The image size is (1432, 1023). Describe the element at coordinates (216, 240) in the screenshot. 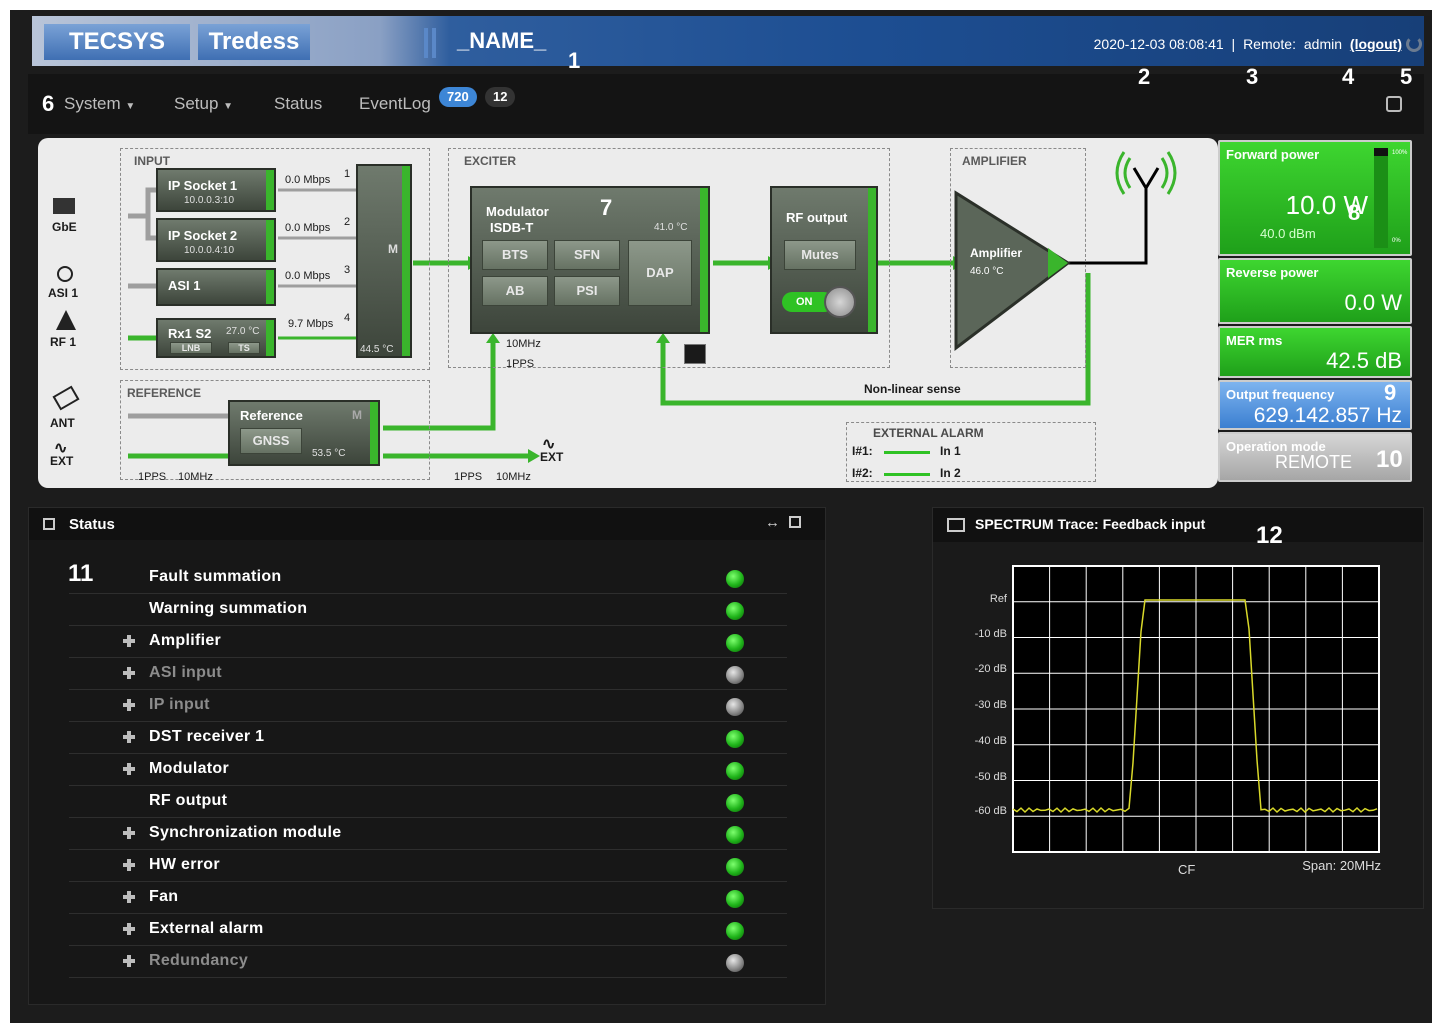

I see `ip-socket-2-block: IP Socket 2 10.0.0.4:10` at that location.